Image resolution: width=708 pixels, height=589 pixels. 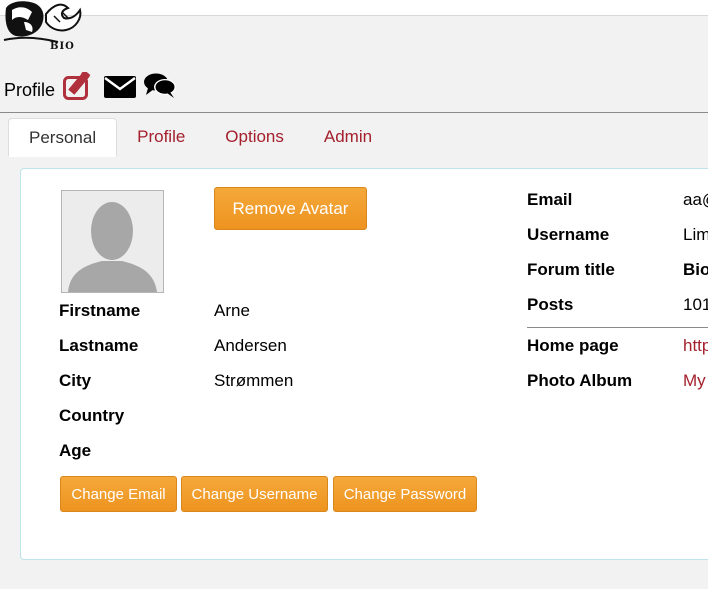 I want to click on country-label: Country, so click(x=92, y=415).